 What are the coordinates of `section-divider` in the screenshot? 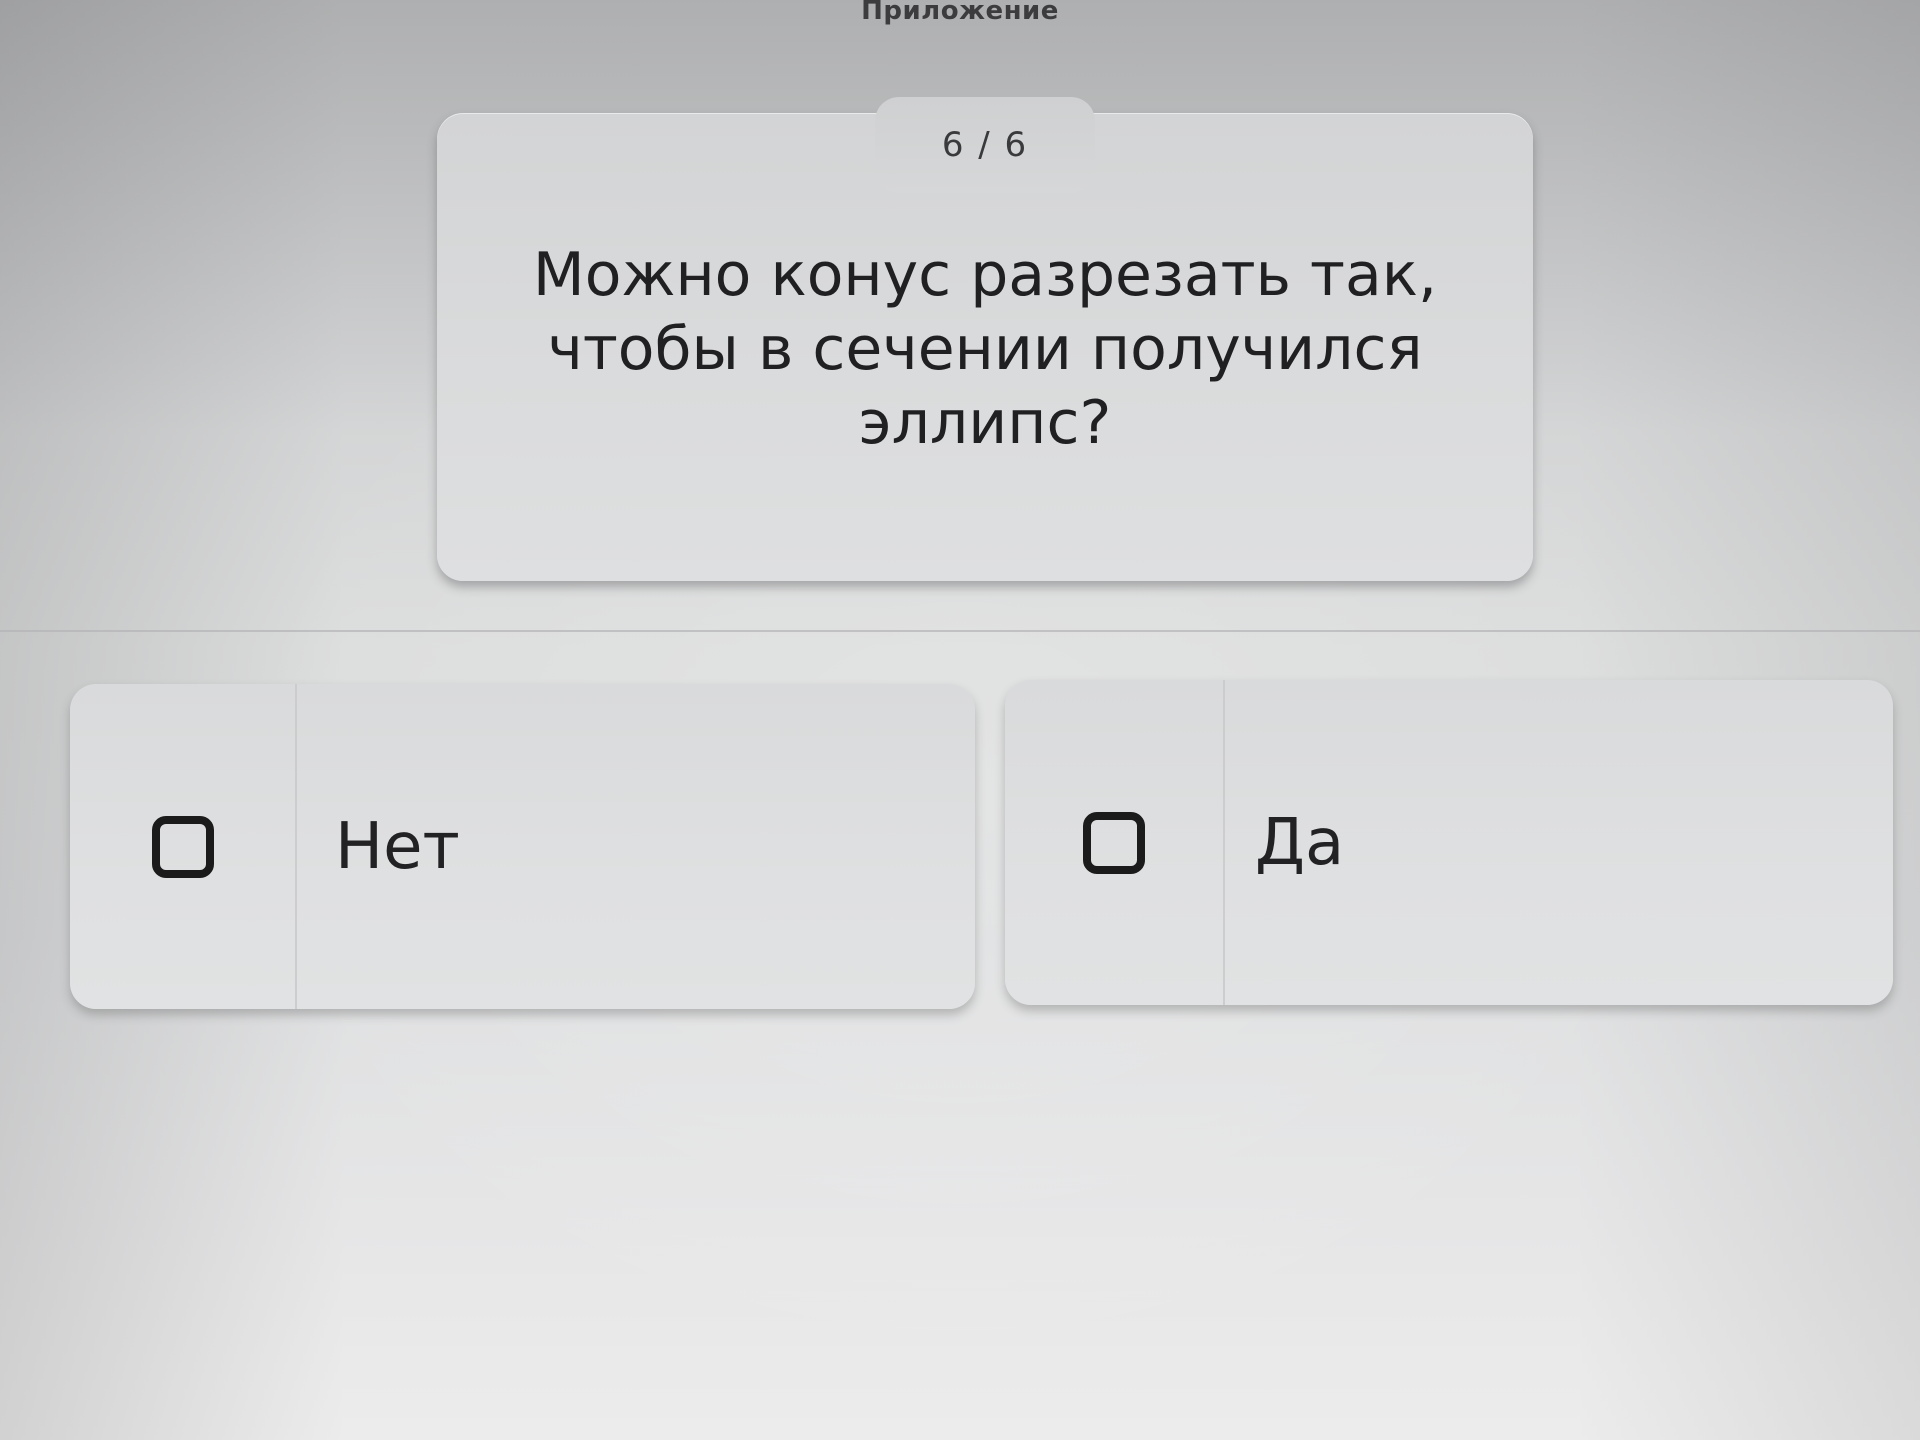 It's located at (960, 631).